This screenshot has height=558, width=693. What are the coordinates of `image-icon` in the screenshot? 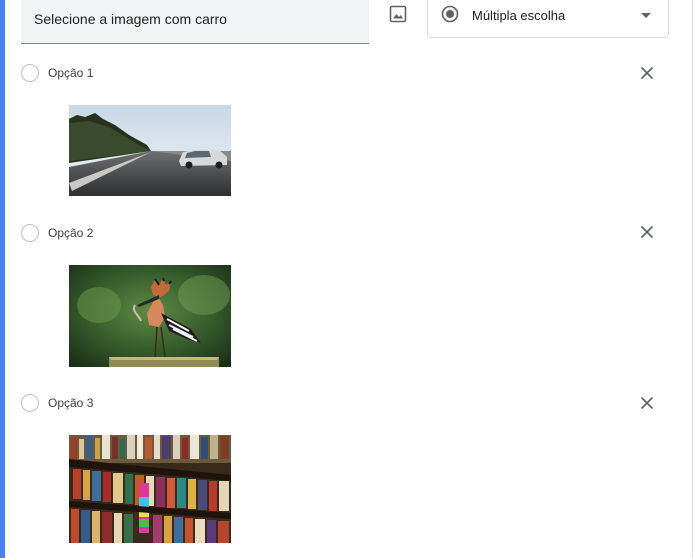 It's located at (398, 14).